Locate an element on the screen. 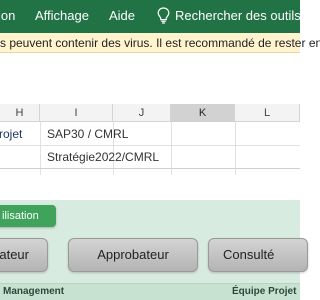  column-header-bar: H I J K L is located at coordinates (150, 113).